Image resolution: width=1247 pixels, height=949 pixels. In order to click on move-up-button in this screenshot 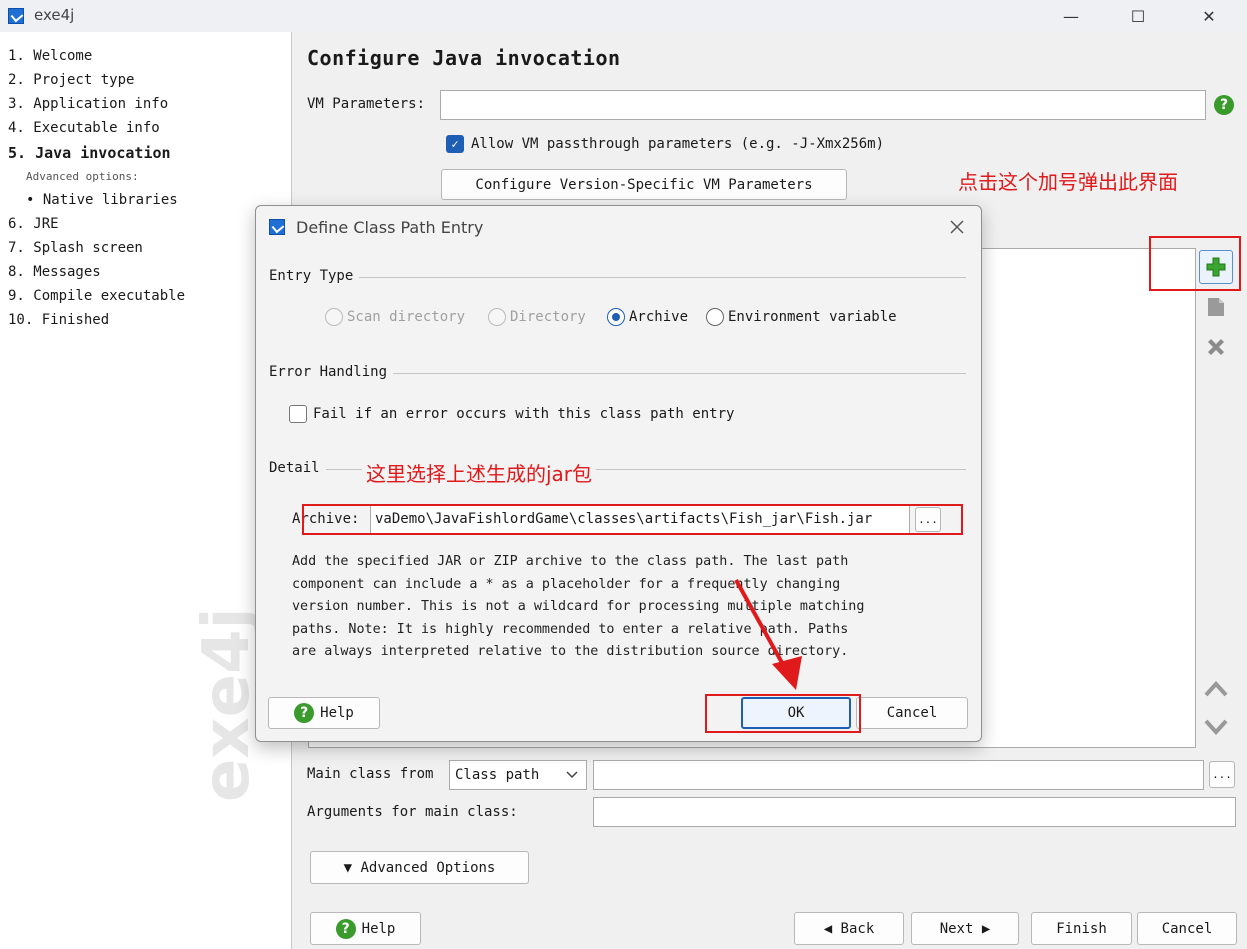, I will do `click(1216, 689)`.